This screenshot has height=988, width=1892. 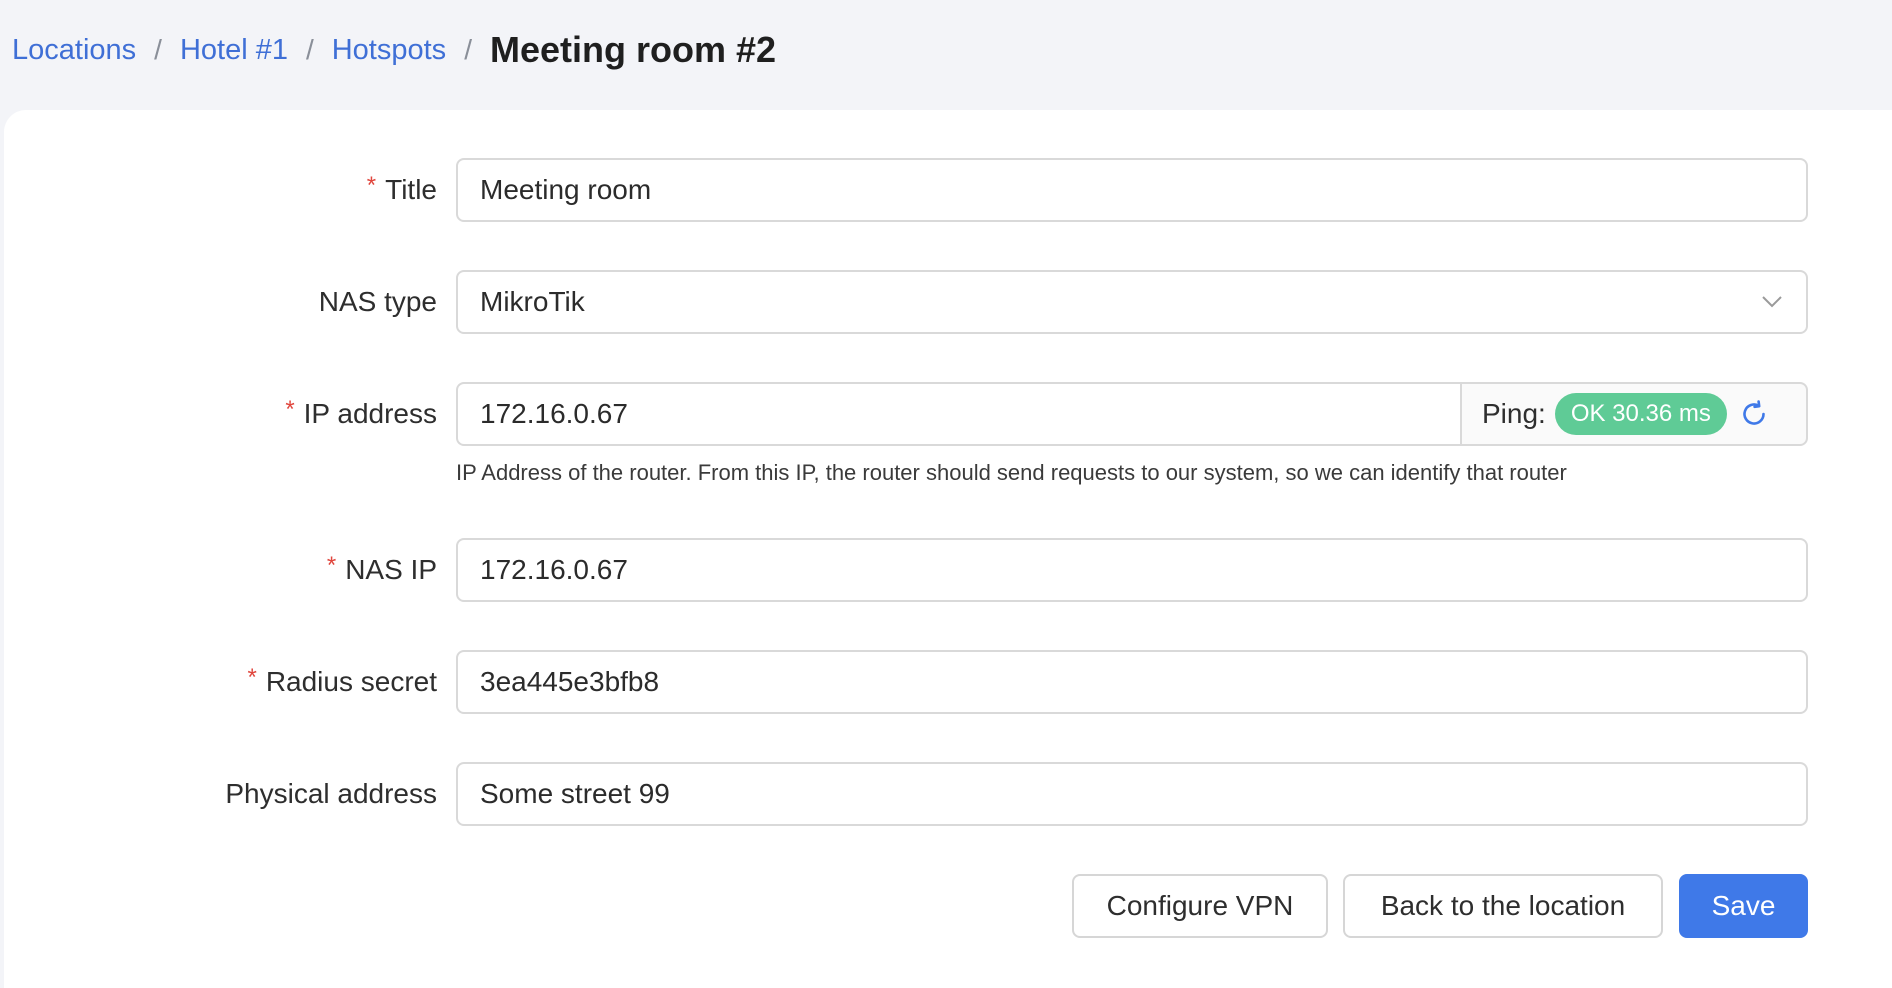 I want to click on form-row-nas-type: NAS type MikroTik, so click(x=948, y=302).